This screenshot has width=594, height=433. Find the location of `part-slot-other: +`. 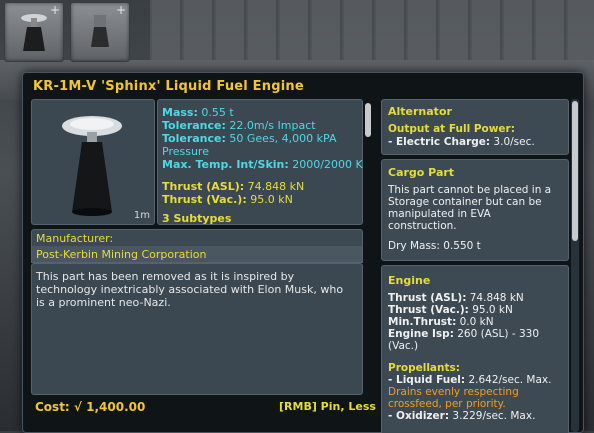

part-slot-other: + is located at coordinates (100, 32).